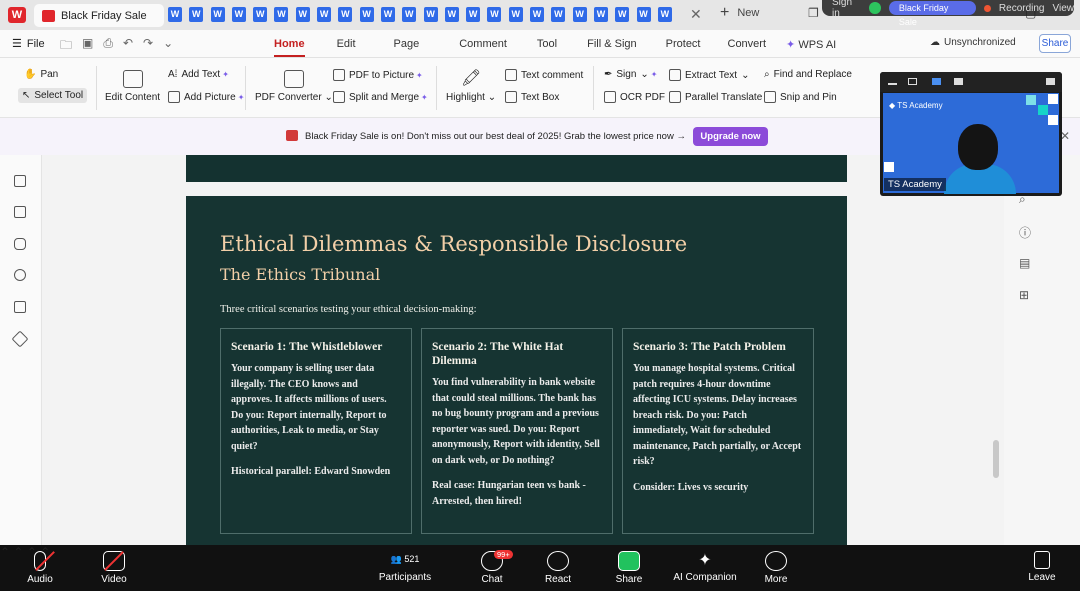 This screenshot has height=591, width=1080. What do you see at coordinates (1024, 295) in the screenshot?
I see `grid-icon: ⊞` at bounding box center [1024, 295].